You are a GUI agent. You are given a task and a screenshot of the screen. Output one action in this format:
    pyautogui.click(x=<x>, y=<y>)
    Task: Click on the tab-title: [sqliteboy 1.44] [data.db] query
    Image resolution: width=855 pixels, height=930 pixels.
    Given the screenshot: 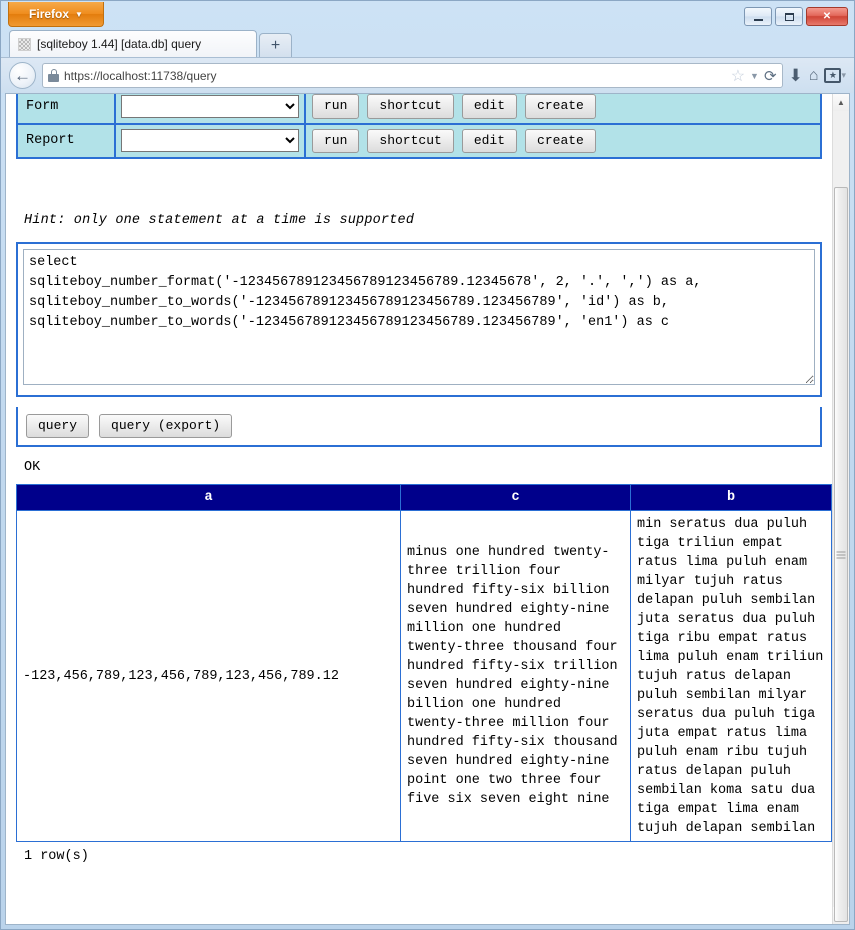 What is the action you would take?
    pyautogui.click(x=119, y=44)
    